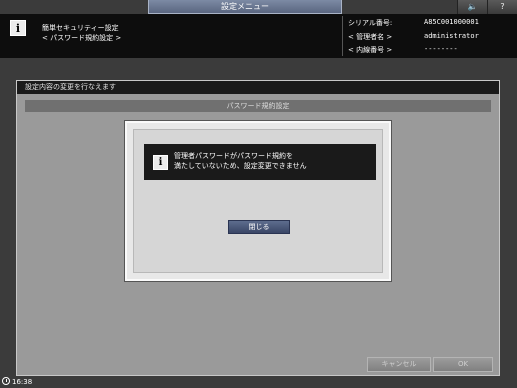  I want to click on clock: 16:38, so click(17, 381).